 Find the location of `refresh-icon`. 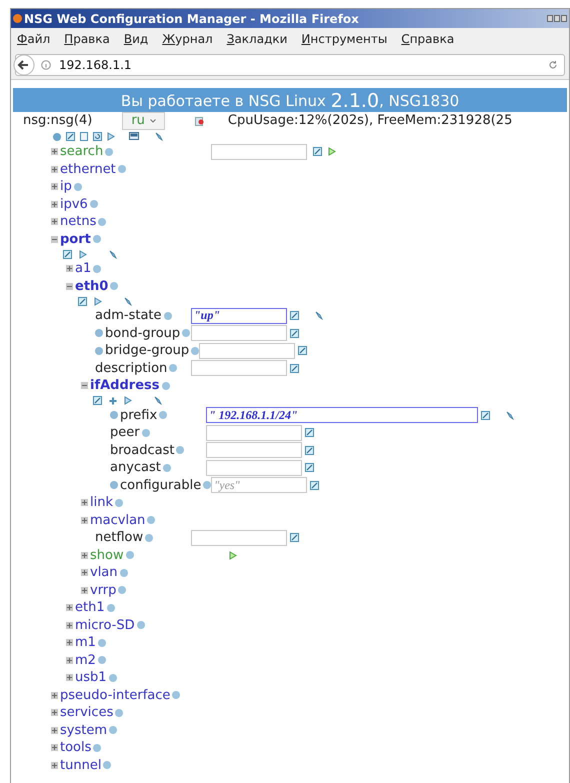

refresh-icon is located at coordinates (97, 136).